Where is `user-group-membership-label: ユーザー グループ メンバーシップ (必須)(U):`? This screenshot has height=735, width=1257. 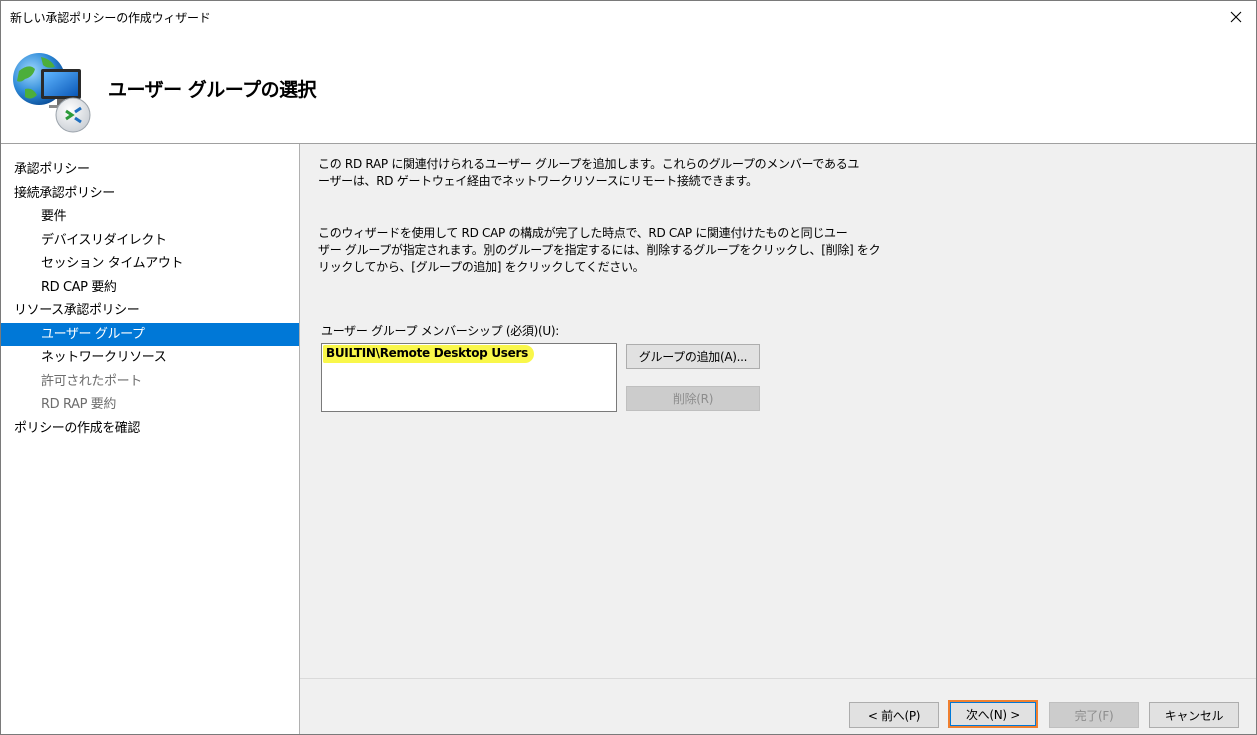 user-group-membership-label: ユーザー グループ メンバーシップ (必須)(U): is located at coordinates (440, 331).